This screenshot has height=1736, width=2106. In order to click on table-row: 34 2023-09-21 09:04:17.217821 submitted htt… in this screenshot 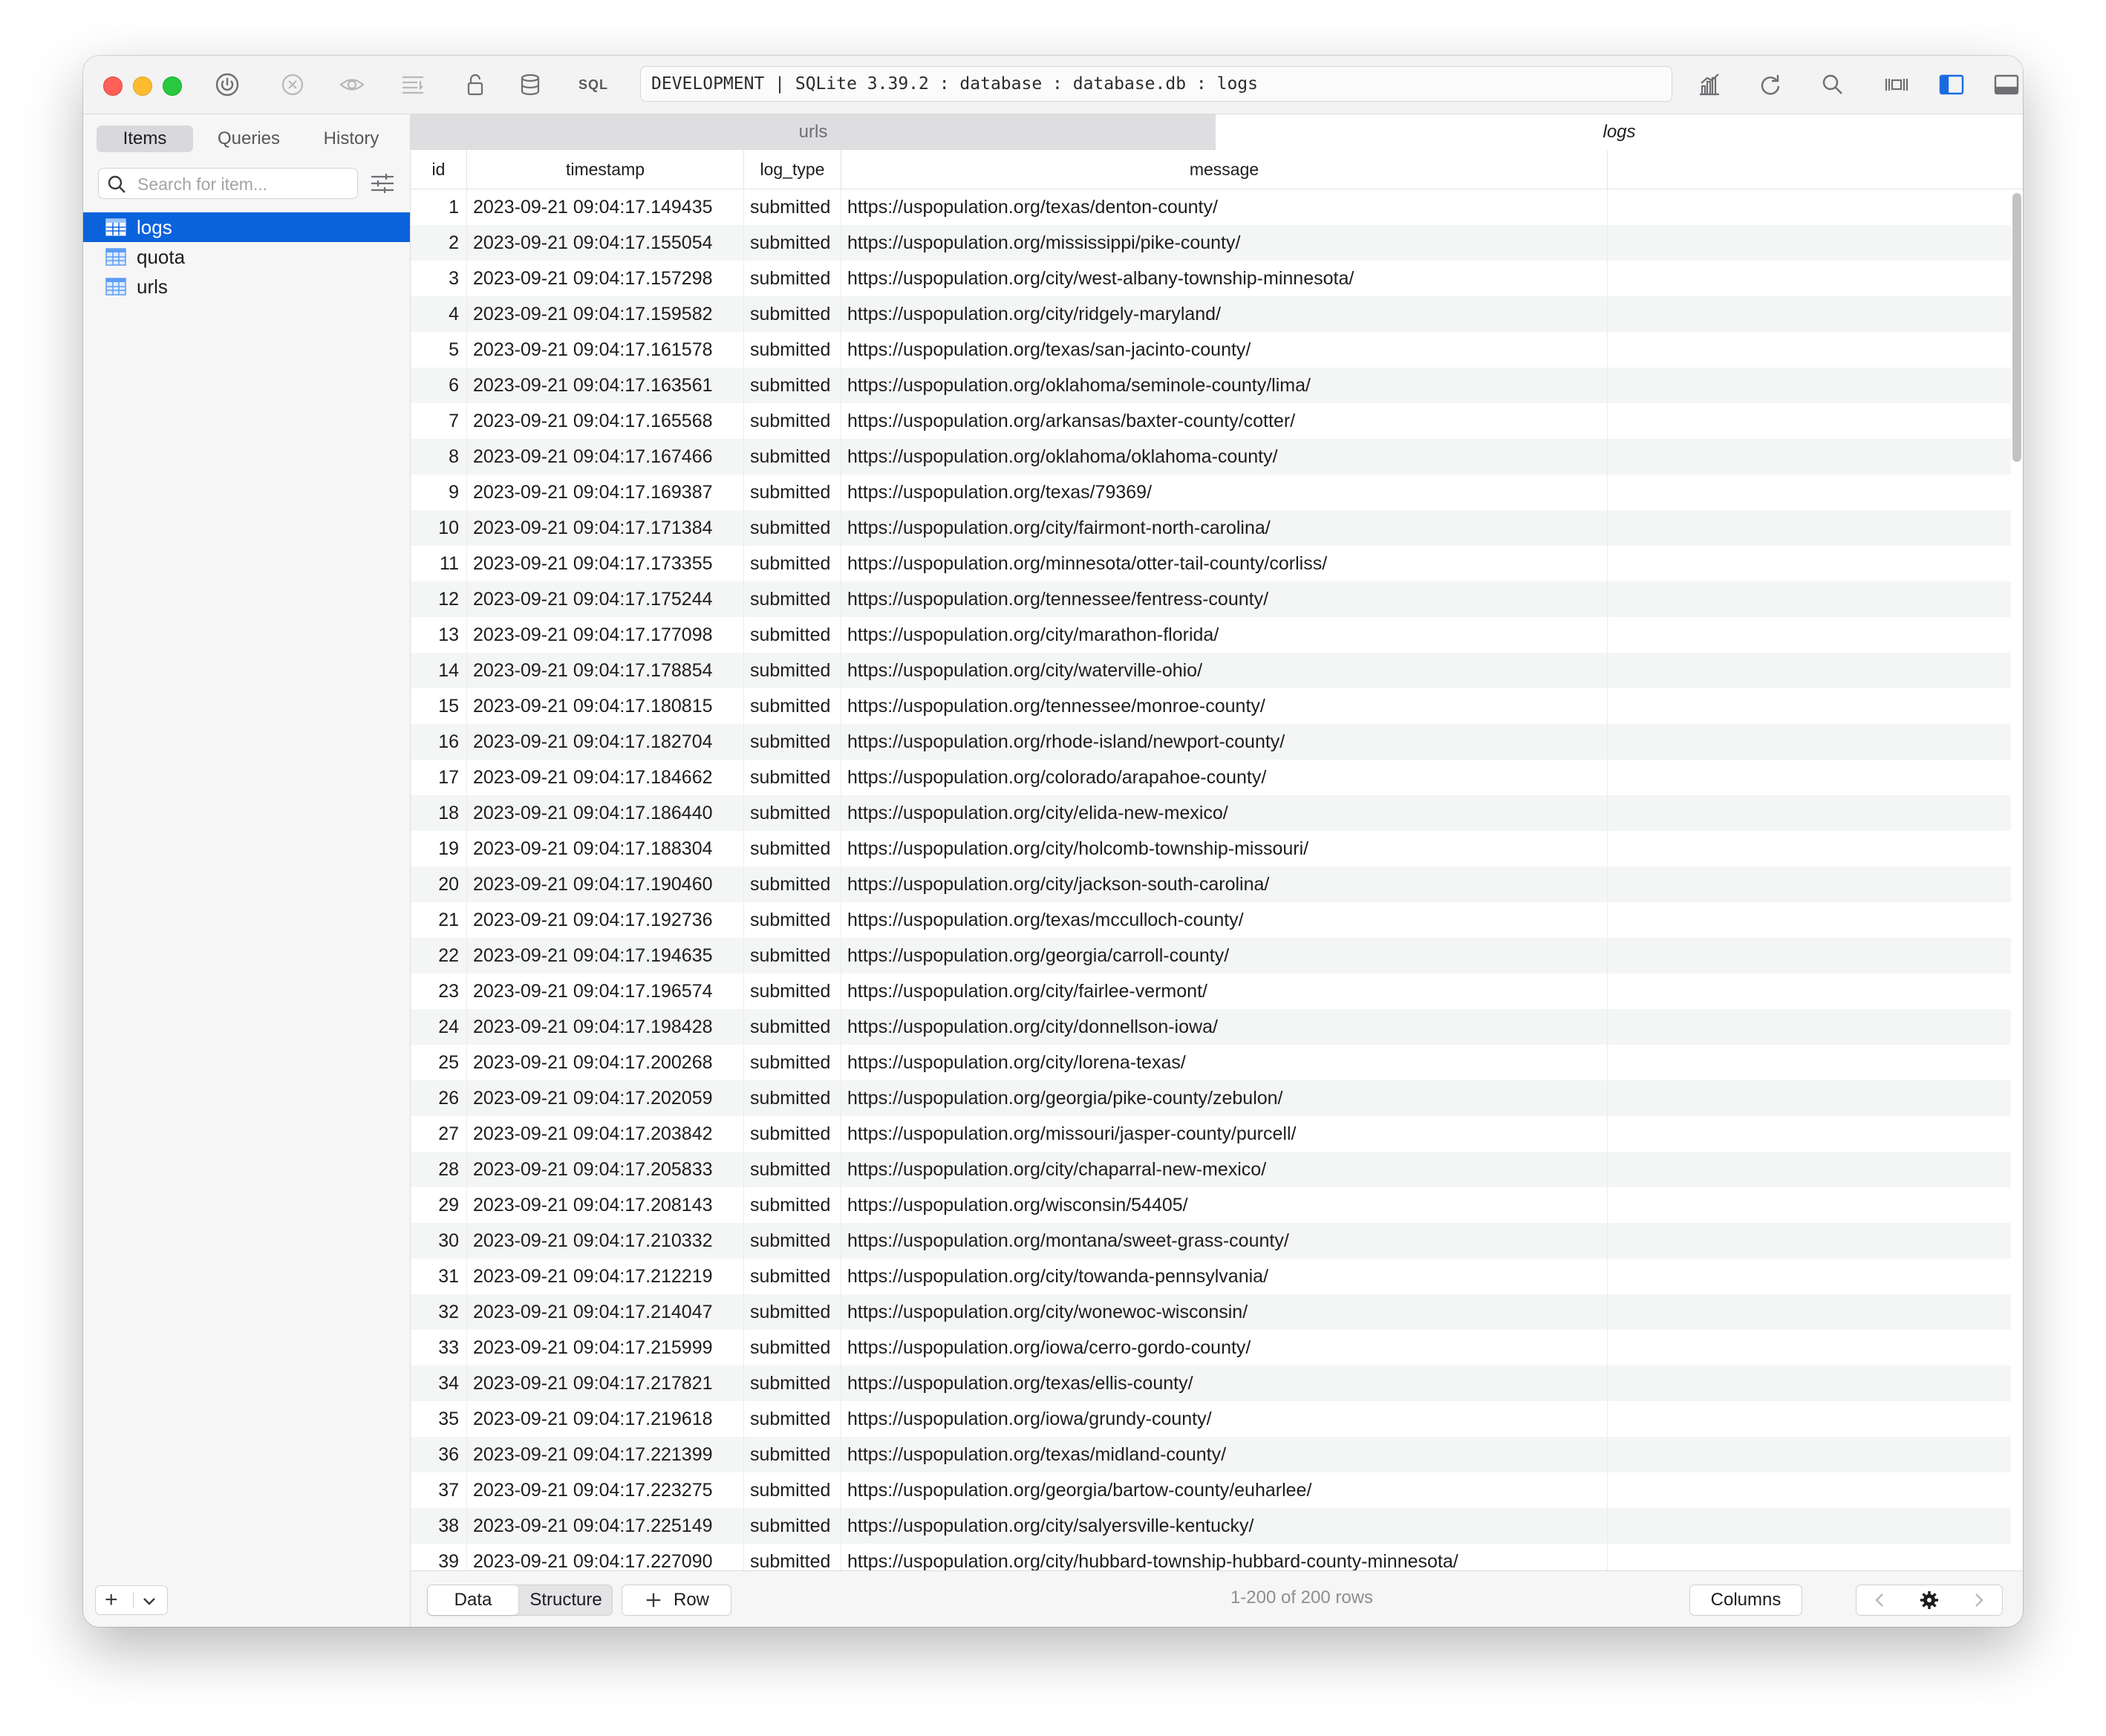, I will do `click(1211, 1383)`.